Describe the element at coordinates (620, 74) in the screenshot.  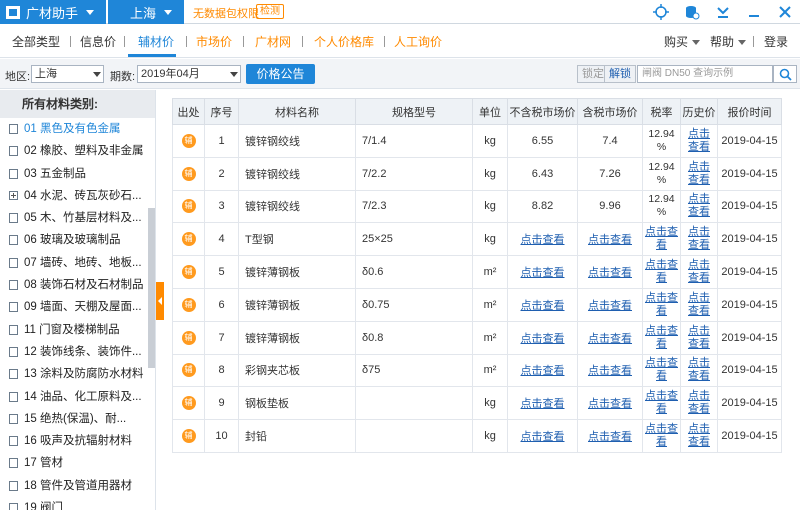
I see `unlock-button: 解锁` at that location.